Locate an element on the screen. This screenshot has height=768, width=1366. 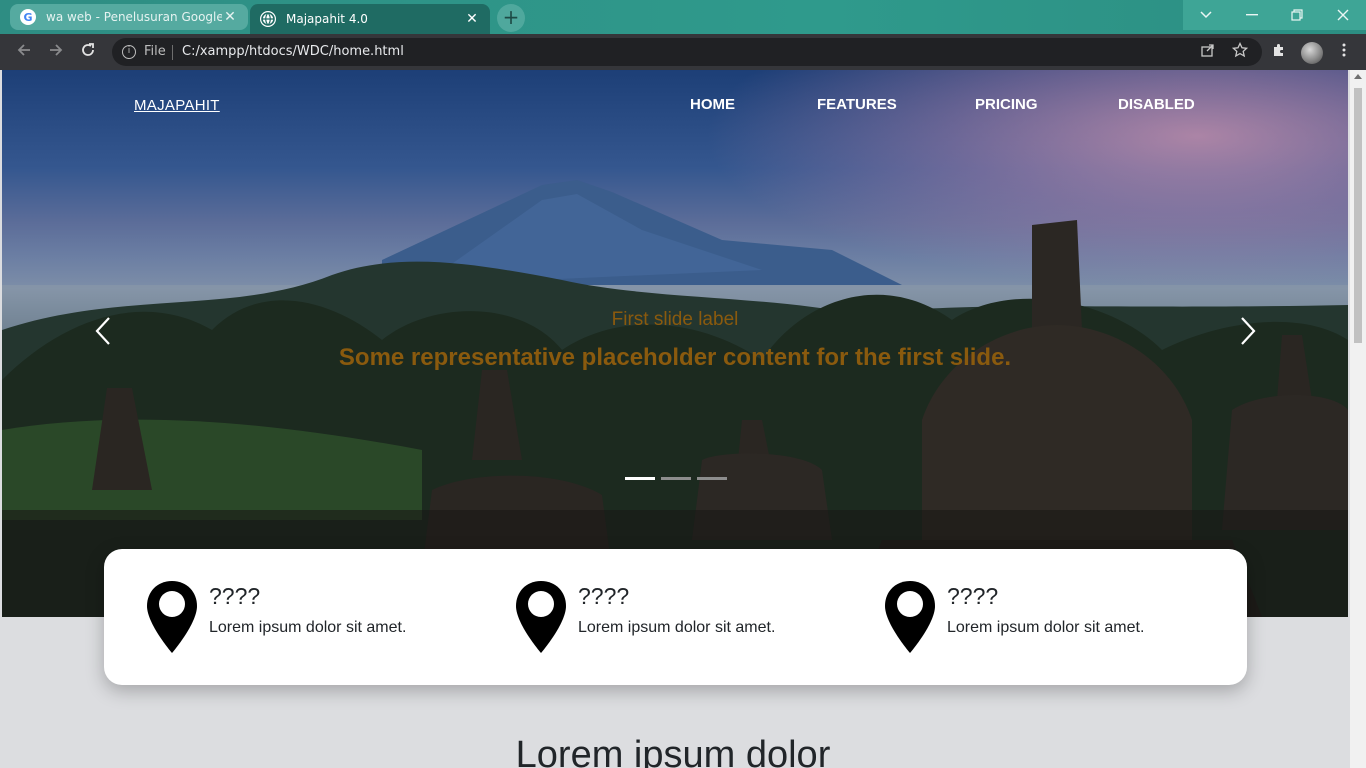
nav-home: HOME is located at coordinates (712, 104).